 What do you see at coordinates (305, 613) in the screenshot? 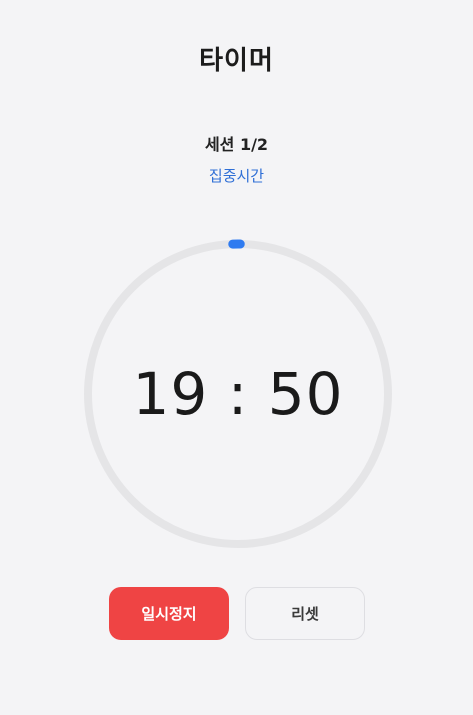
I see `reset-button: 리셋` at bounding box center [305, 613].